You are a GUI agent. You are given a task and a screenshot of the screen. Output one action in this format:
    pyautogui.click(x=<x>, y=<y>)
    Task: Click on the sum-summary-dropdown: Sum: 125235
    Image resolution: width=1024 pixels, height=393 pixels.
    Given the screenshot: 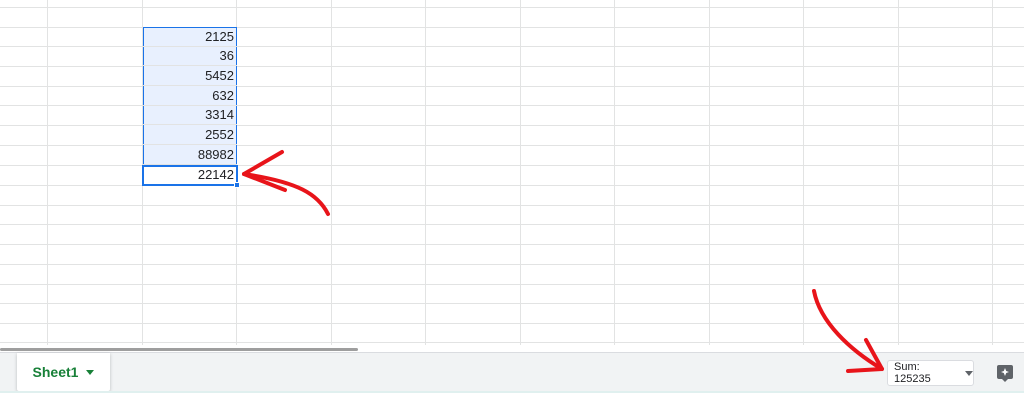 What is the action you would take?
    pyautogui.click(x=930, y=373)
    